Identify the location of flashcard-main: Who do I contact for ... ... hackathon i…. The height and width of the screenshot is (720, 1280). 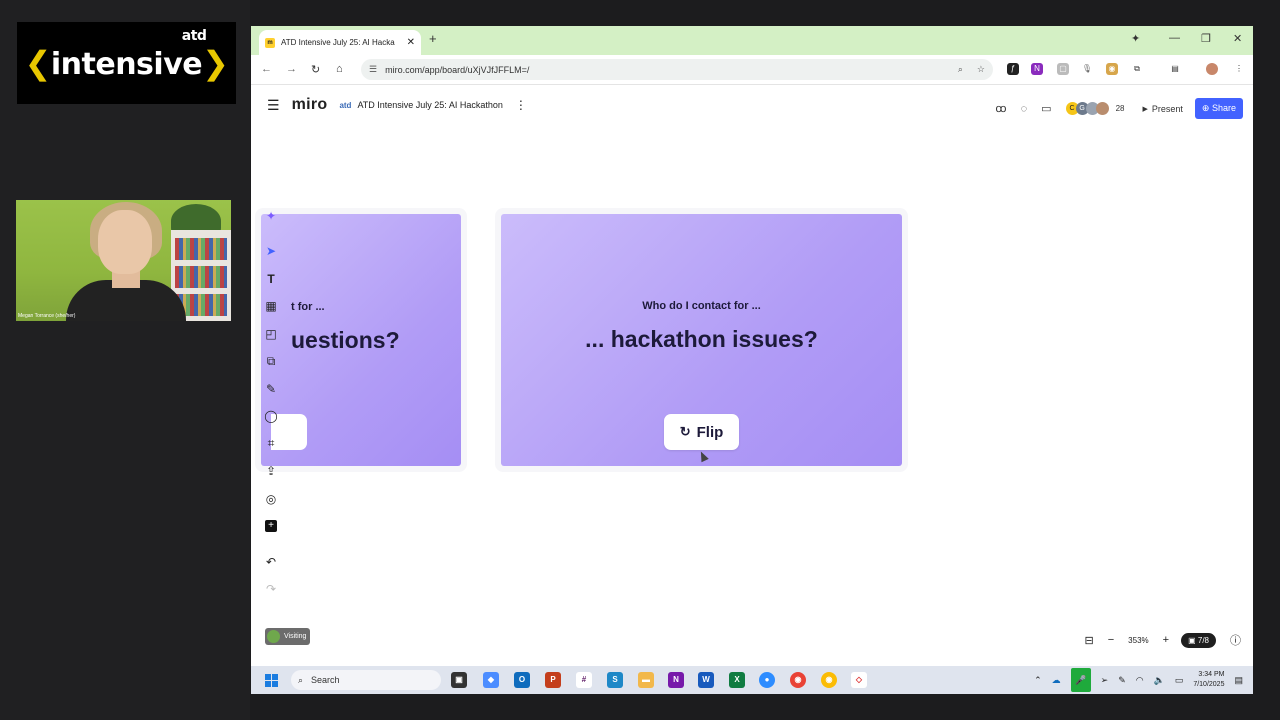
(701, 340).